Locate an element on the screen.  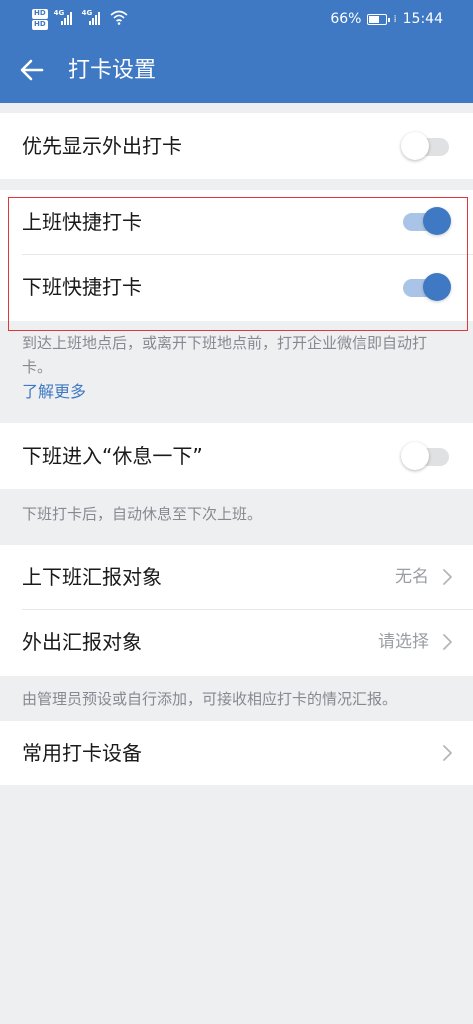
quick-clock-in-toggle is located at coordinates (426, 221).